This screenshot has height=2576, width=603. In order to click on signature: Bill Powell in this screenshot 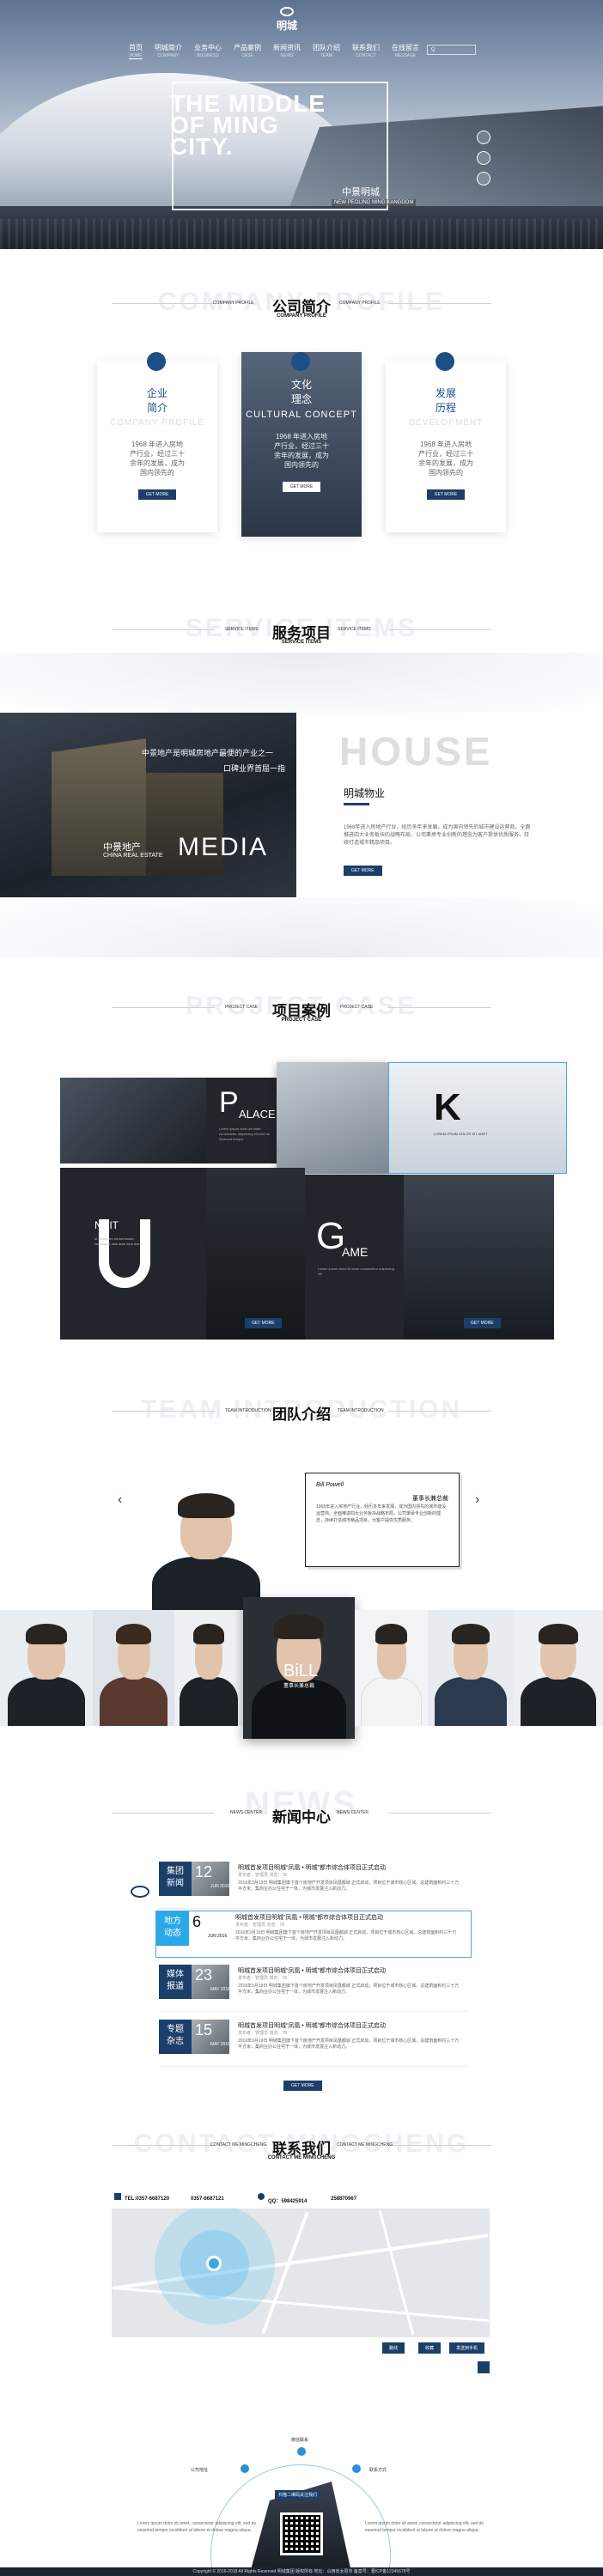, I will do `click(330, 1485)`.